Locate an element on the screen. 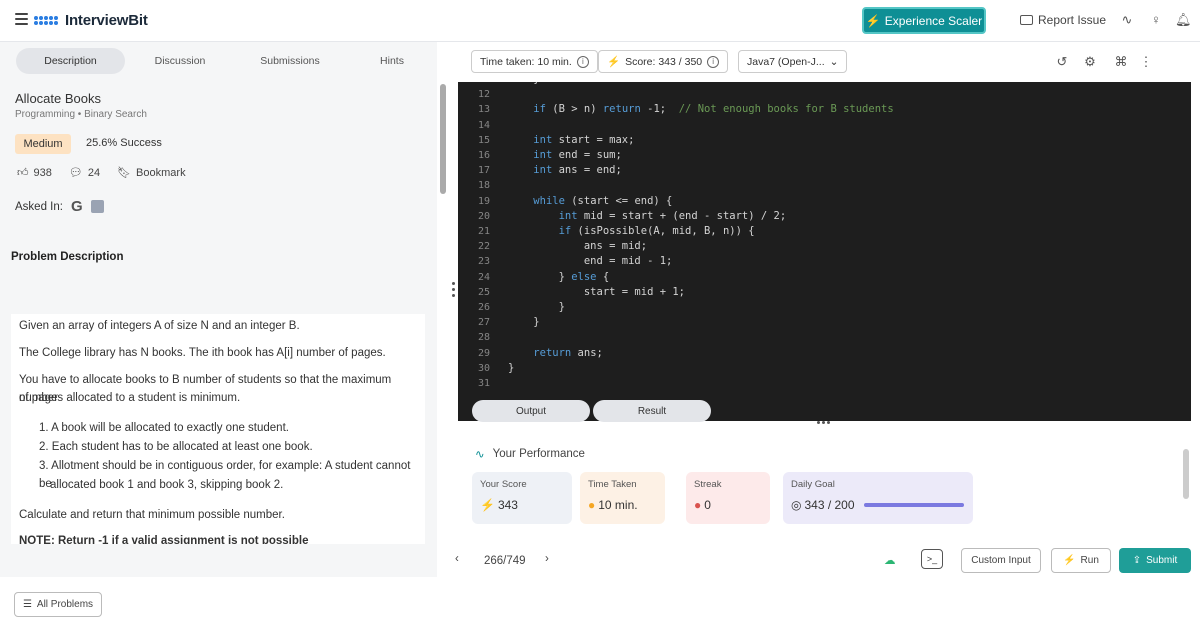 This screenshot has width=1200, height=617. right-scrollbar is located at coordinates (1186, 474).